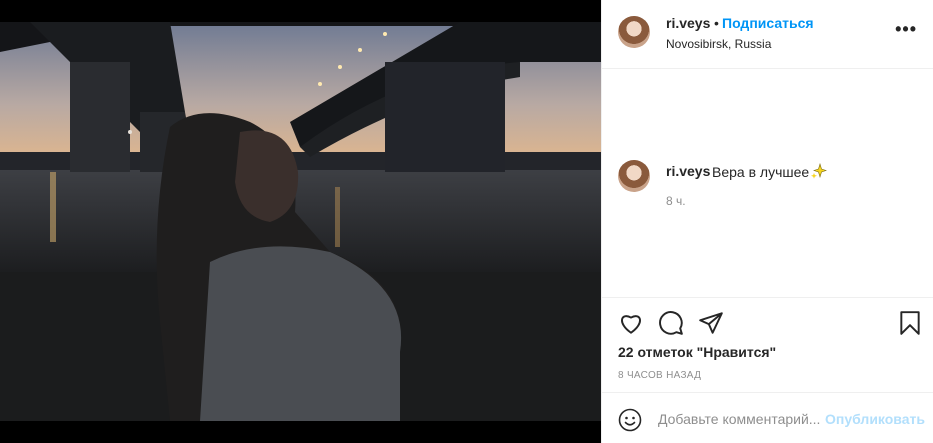 The height and width of the screenshot is (443, 933). I want to click on author-username: ri.veys, so click(688, 23).